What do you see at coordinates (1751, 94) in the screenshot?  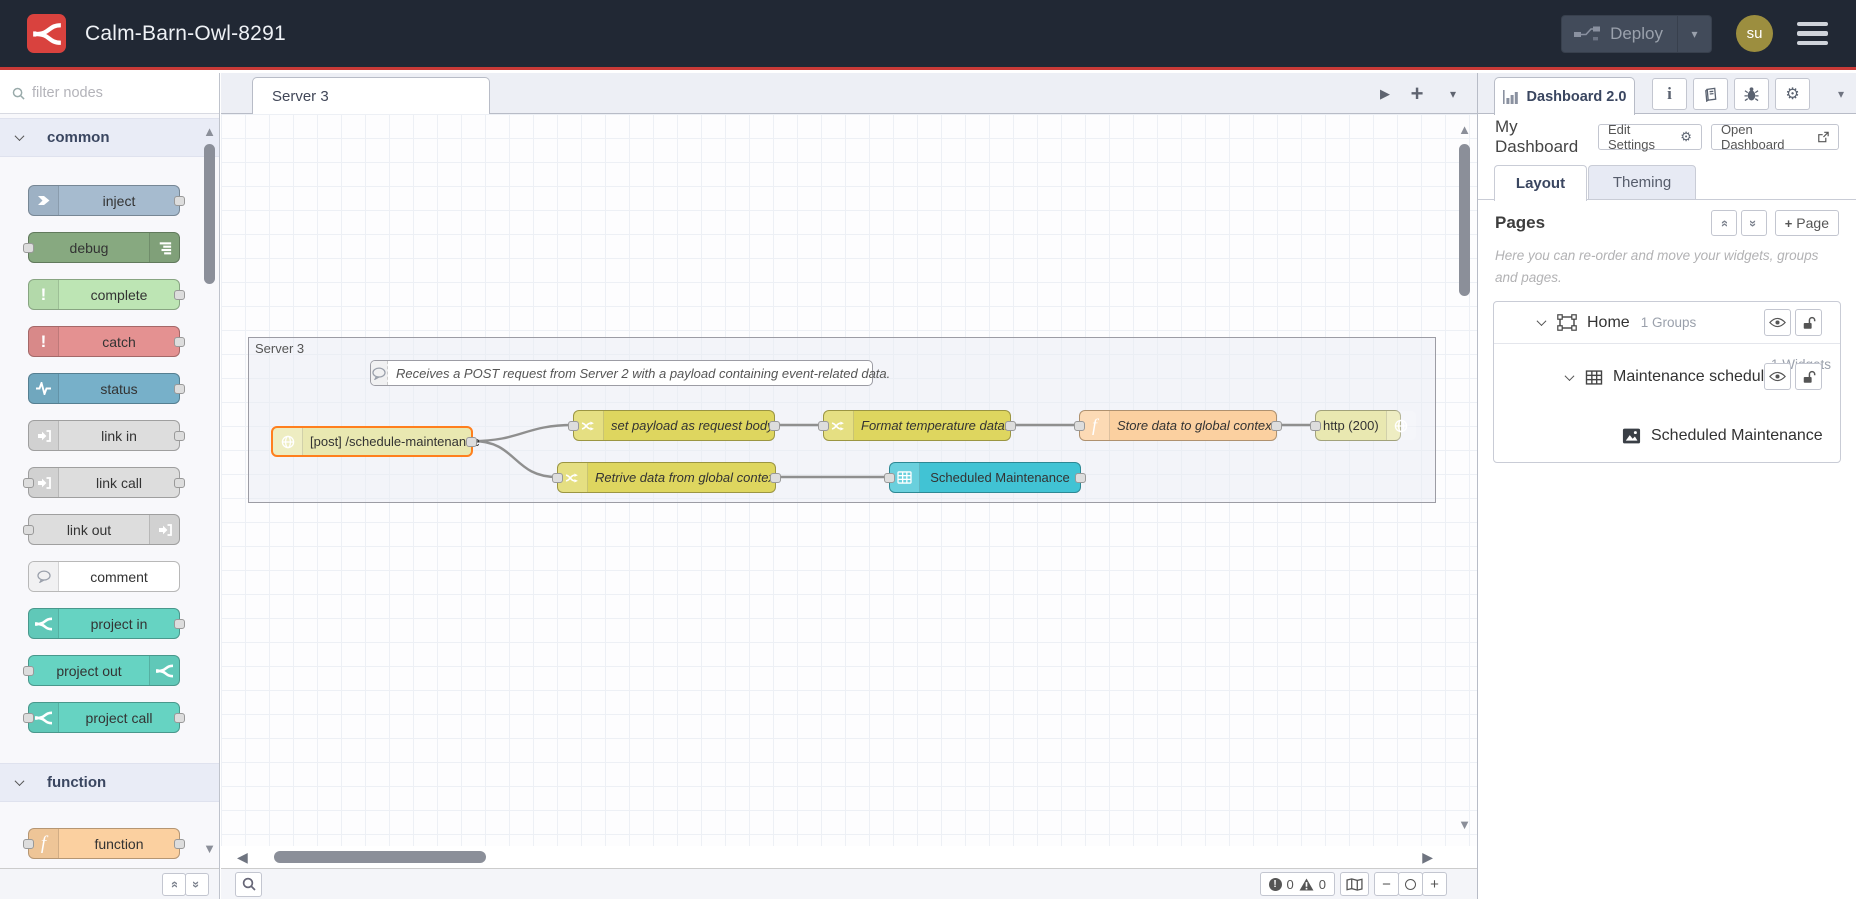 I see `debug-sidebar-button` at bounding box center [1751, 94].